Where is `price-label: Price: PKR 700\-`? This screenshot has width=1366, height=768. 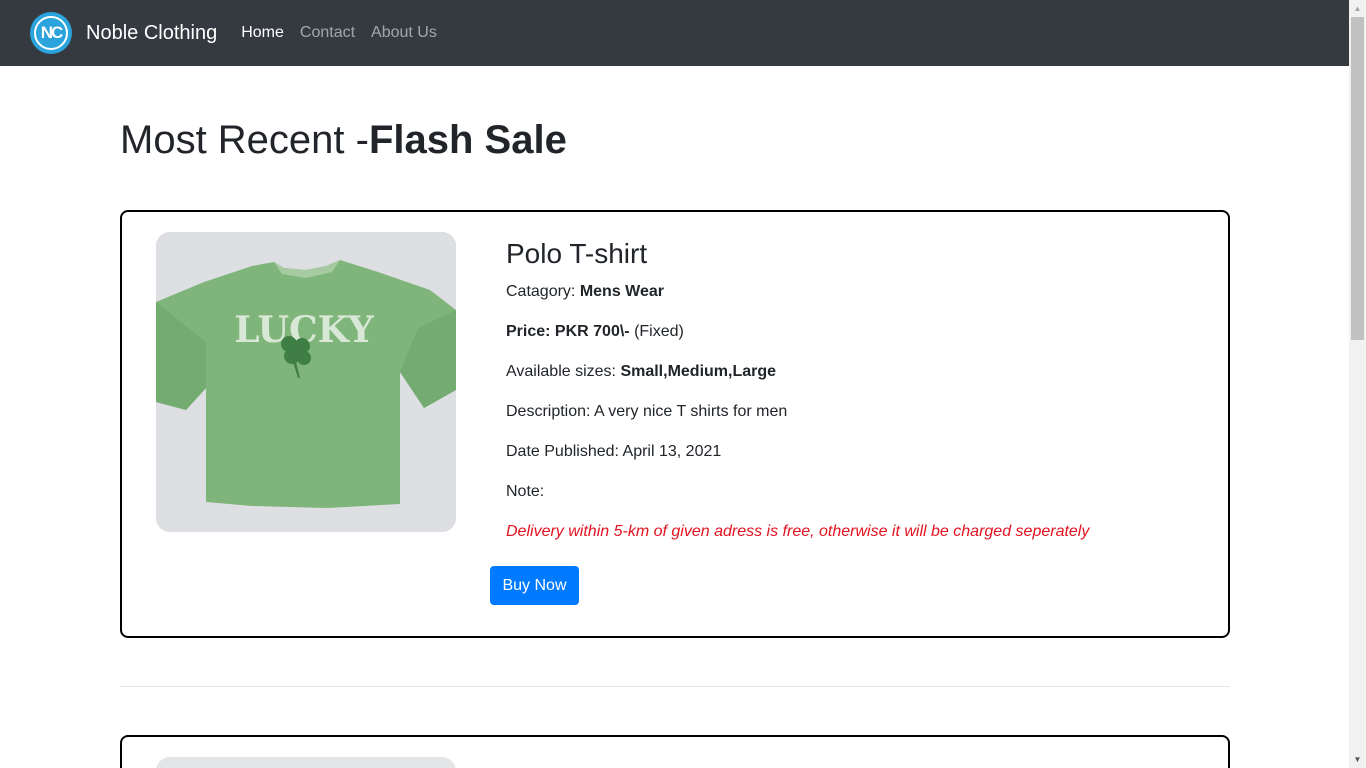 price-label: Price: PKR 700\- is located at coordinates (570, 331).